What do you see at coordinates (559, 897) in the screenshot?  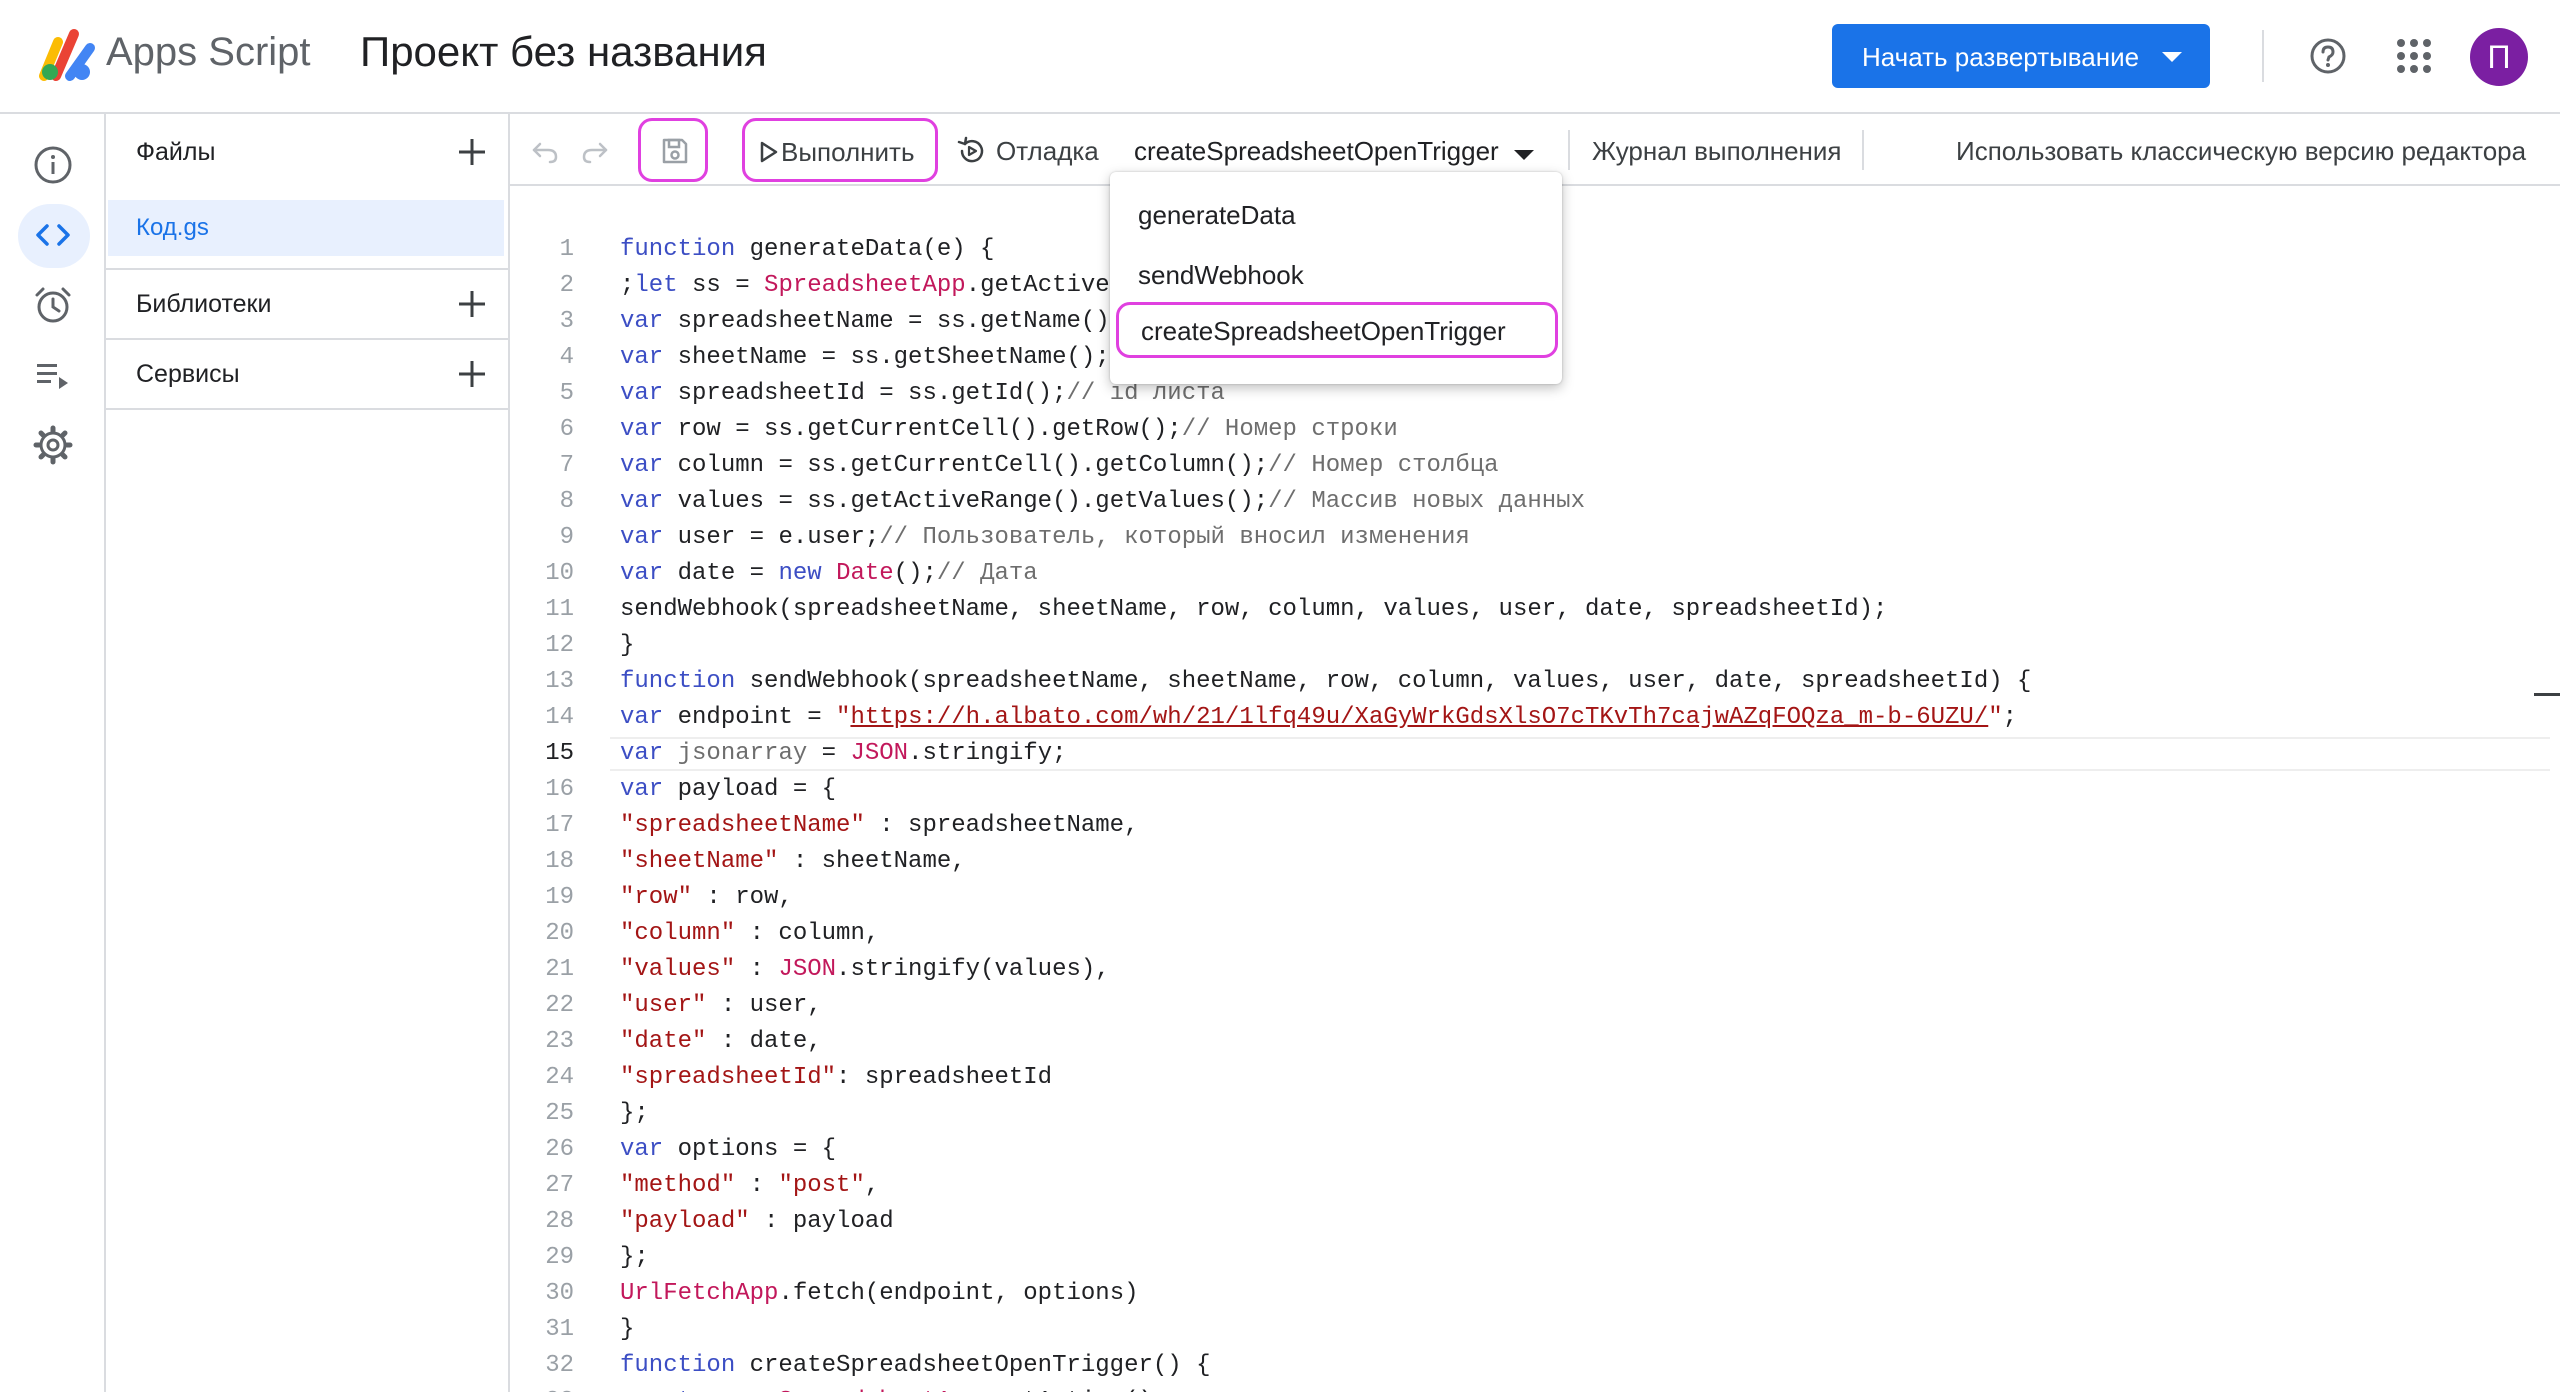 I see `line-number: 19` at bounding box center [559, 897].